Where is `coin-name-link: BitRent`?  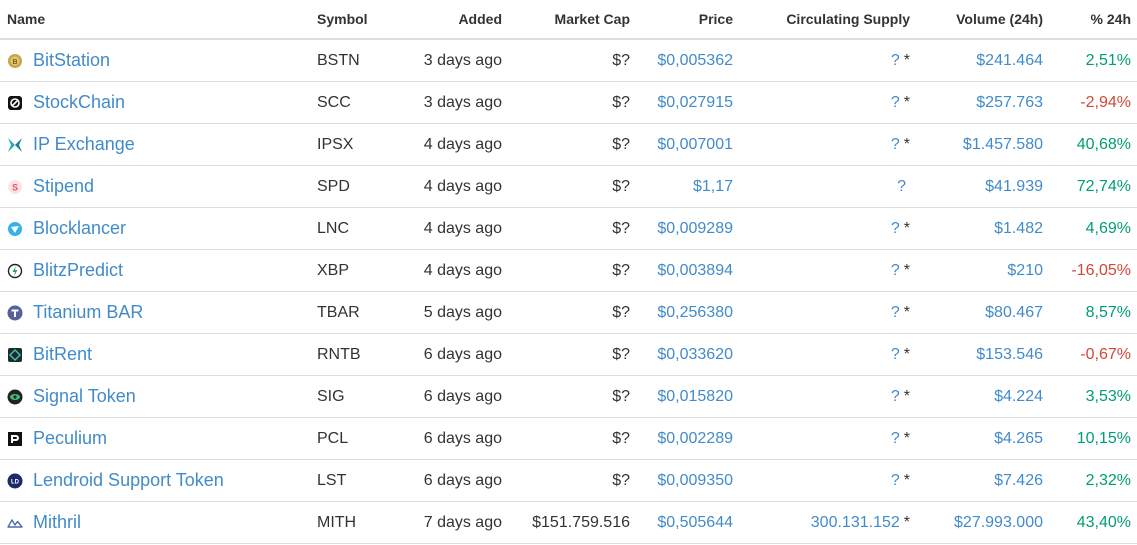 coin-name-link: BitRent is located at coordinates (62, 354).